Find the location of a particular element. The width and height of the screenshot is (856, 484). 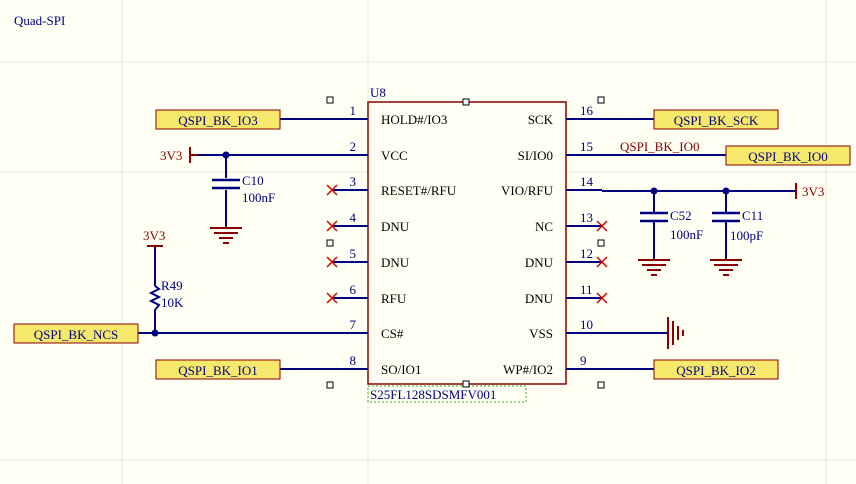

ground-symbol-vss is located at coordinates (675, 333).